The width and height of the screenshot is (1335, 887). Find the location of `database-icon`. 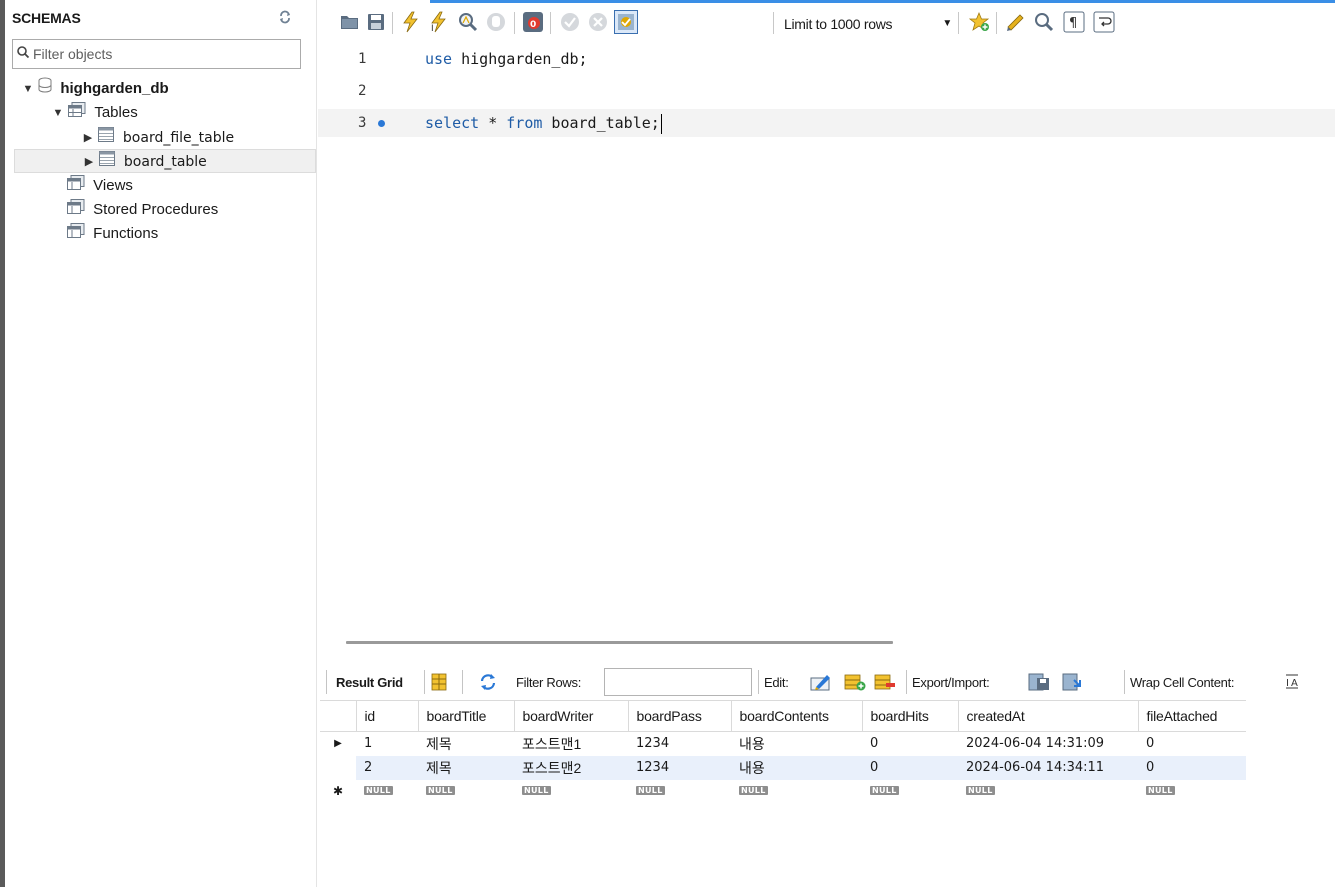

database-icon is located at coordinates (45, 89).